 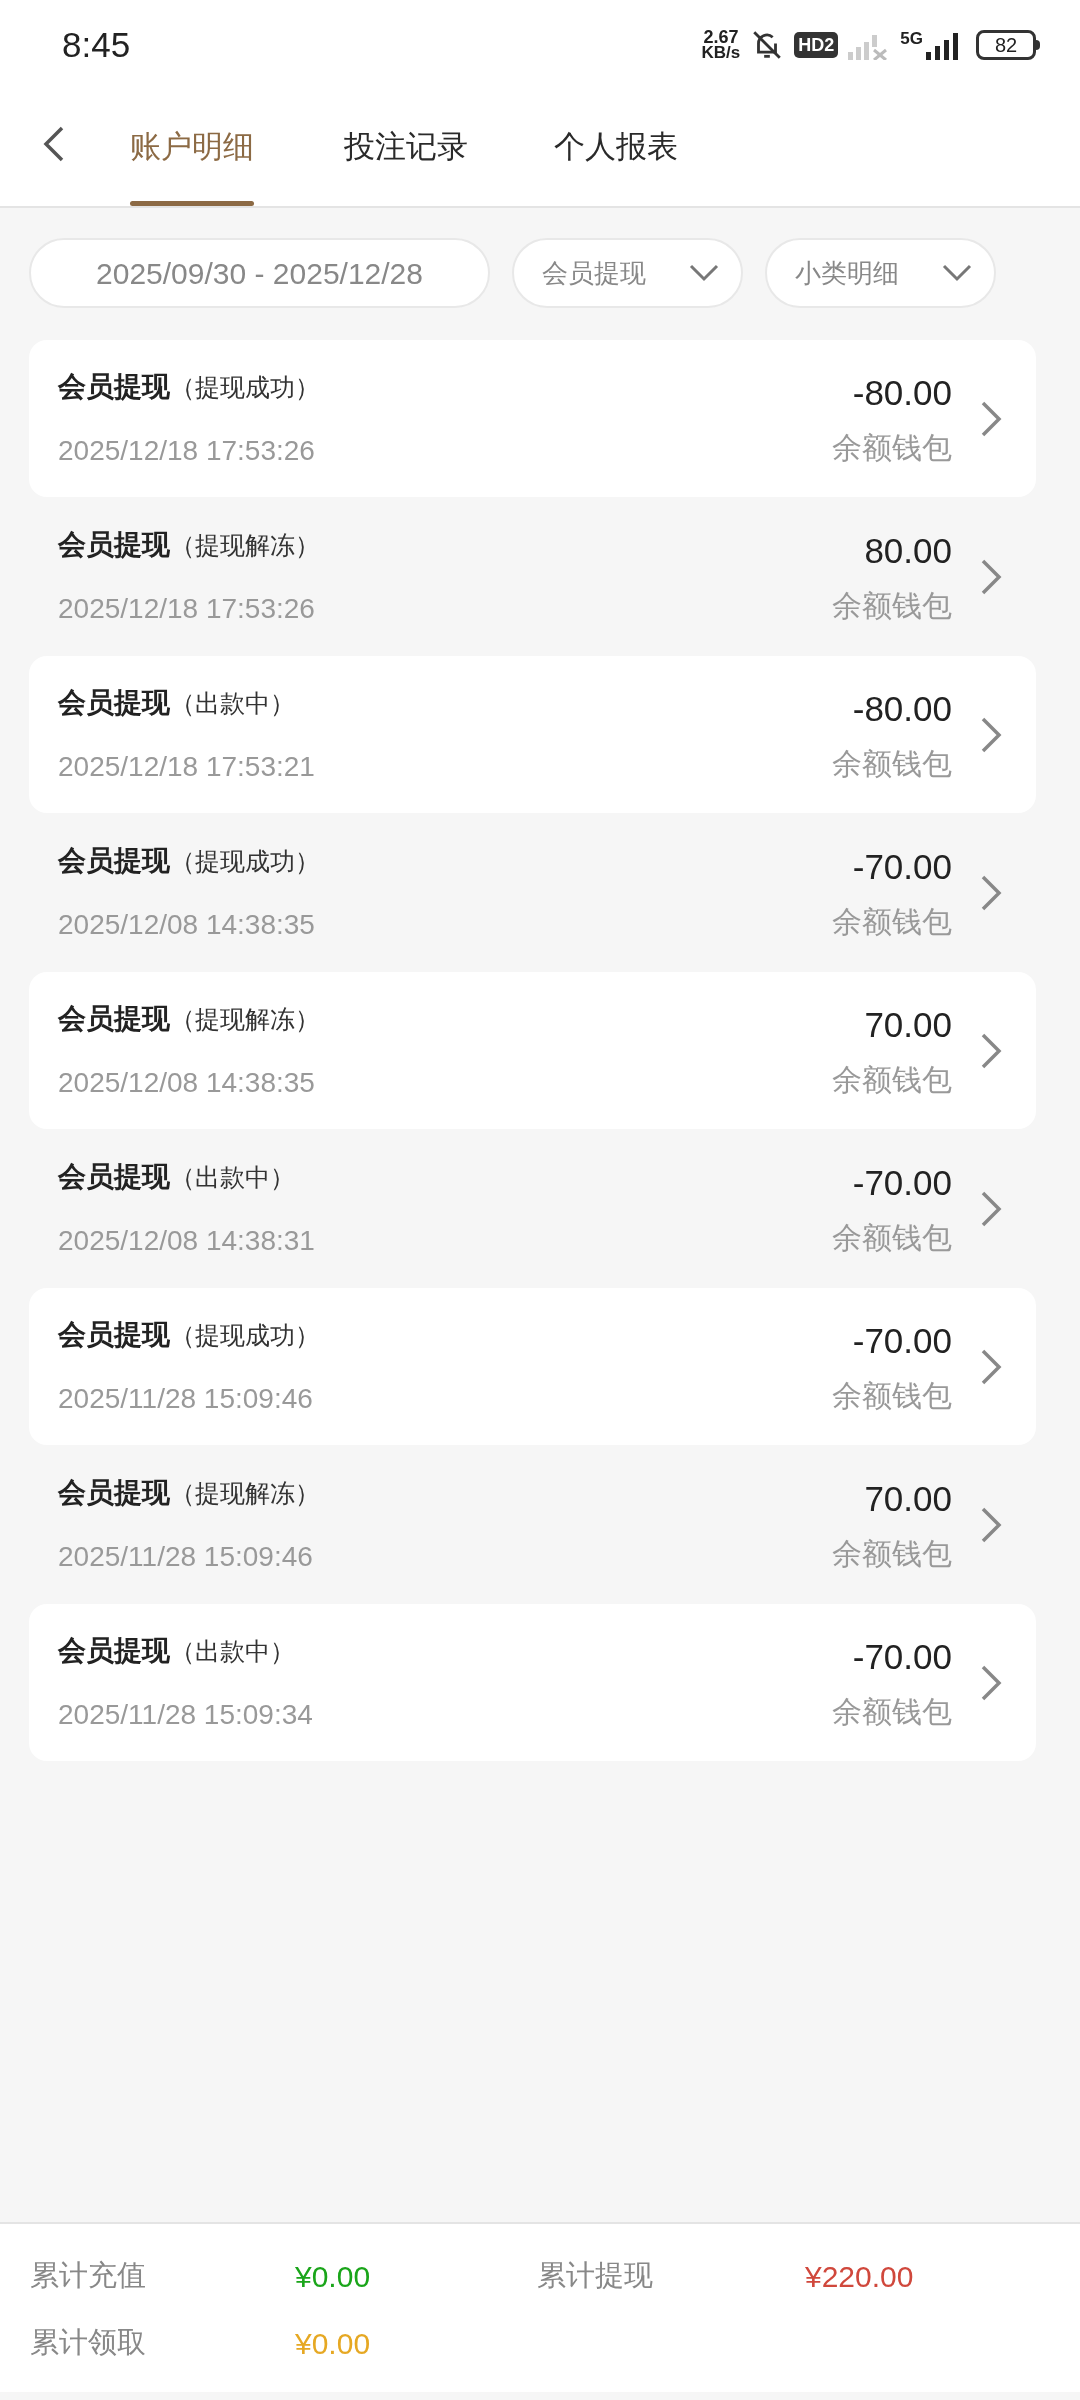 I want to click on record-row: 会员提现（提现解冻） 2025/11/28 15:09:46 70.00 余额钱包, so click(x=532, y=1524).